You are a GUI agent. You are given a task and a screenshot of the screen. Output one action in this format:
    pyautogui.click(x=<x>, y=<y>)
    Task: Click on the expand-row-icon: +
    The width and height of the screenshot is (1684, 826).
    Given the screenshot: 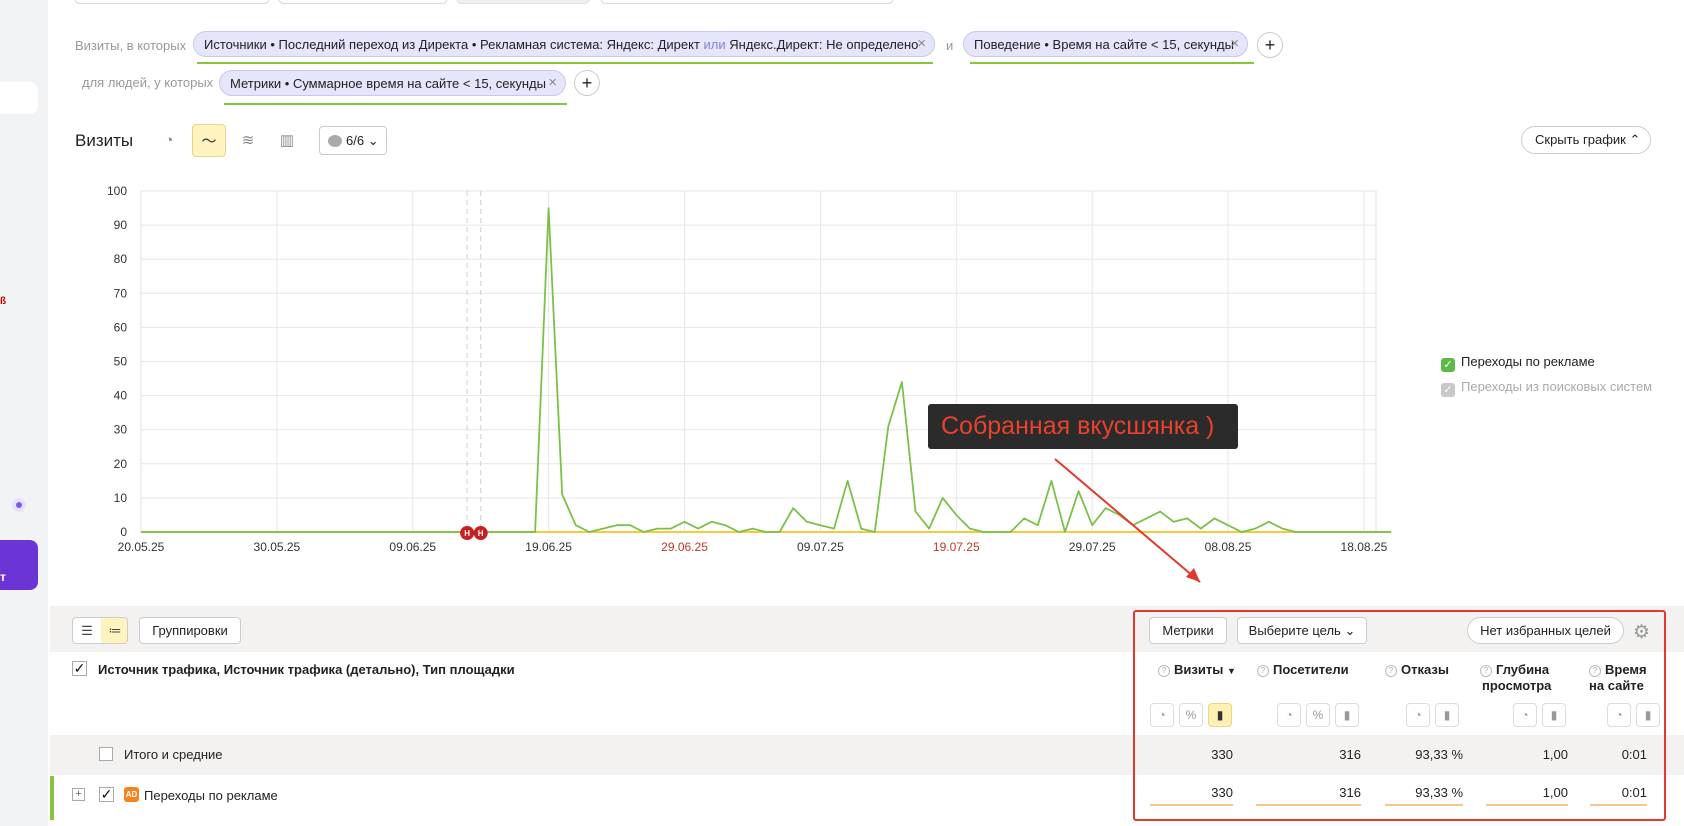 What is the action you would take?
    pyautogui.click(x=78, y=794)
    